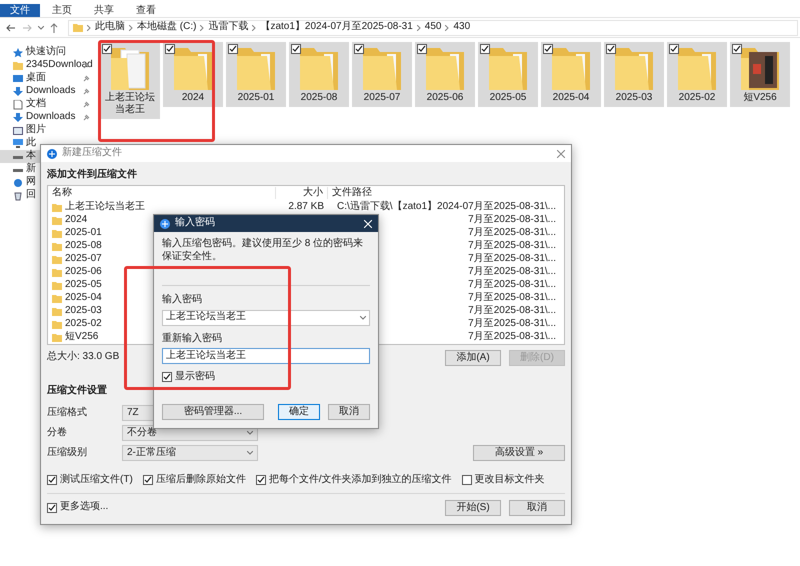 The height and width of the screenshot is (566, 800). Describe the element at coordinates (67, 453) in the screenshot. I see `field-label: 压缩级别` at that location.